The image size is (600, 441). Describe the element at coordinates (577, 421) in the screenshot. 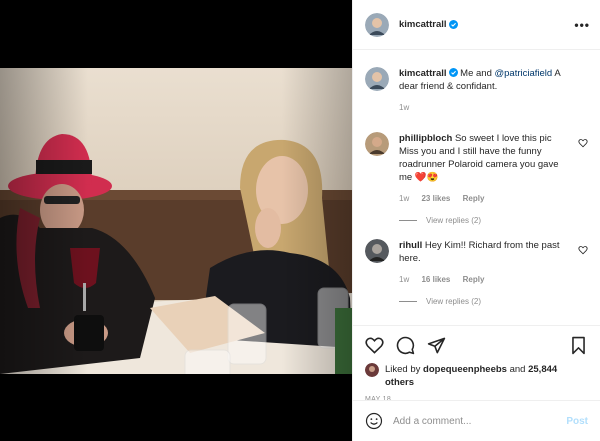

I see `post-comment-button: Post` at that location.